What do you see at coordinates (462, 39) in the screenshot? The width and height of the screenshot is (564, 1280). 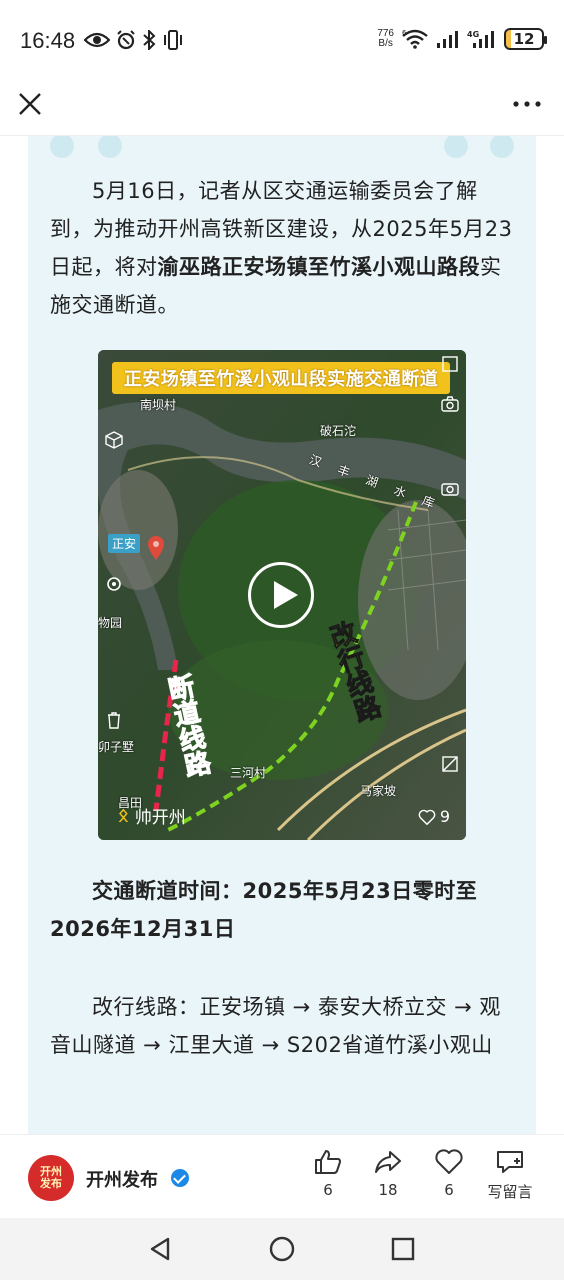 I see `status-right: 776 B/s 6 4G 12` at bounding box center [462, 39].